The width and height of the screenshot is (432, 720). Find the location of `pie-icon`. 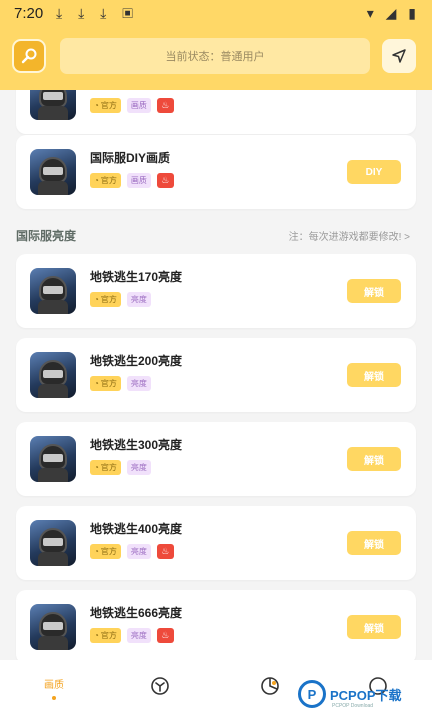

pie-icon is located at coordinates (270, 686).